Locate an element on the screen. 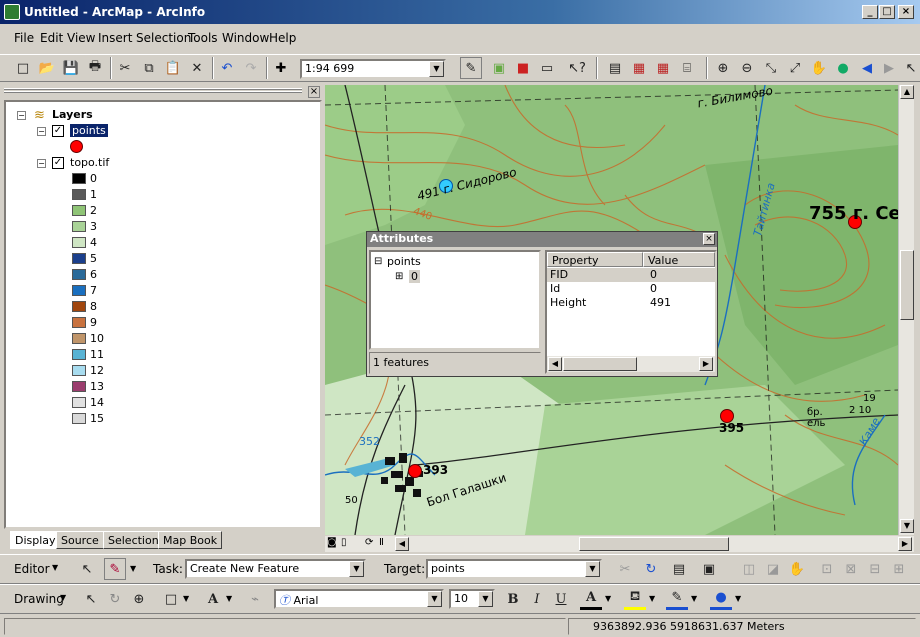 This screenshot has height=637, width=920. italic-button: I is located at coordinates (537, 599).